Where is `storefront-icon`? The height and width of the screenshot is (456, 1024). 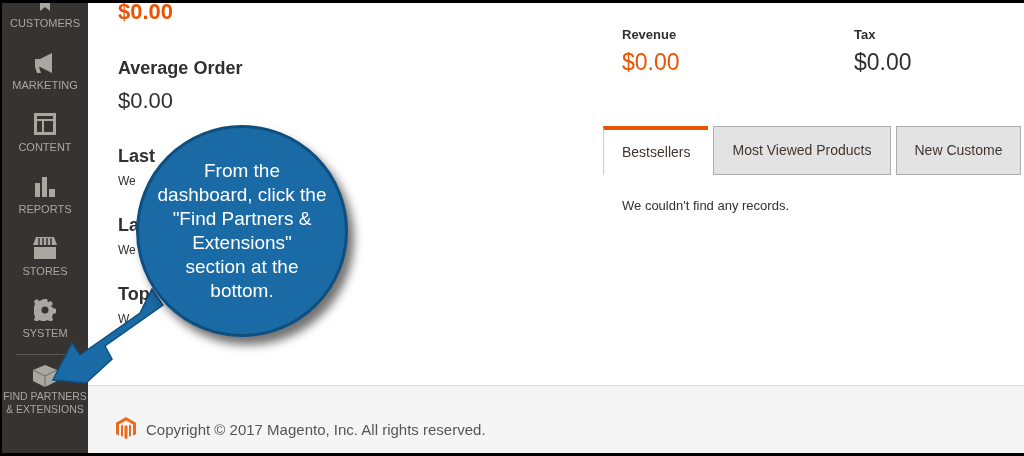 storefront-icon is located at coordinates (45, 247).